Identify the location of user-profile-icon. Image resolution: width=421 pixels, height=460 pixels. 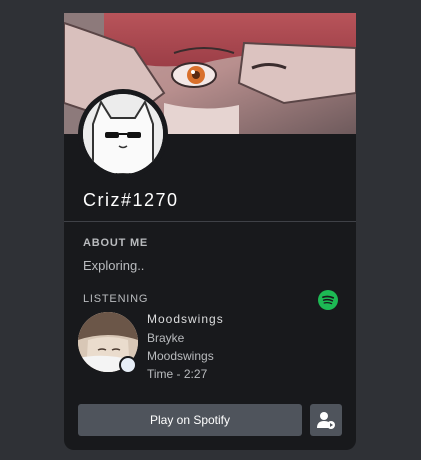
(326, 420).